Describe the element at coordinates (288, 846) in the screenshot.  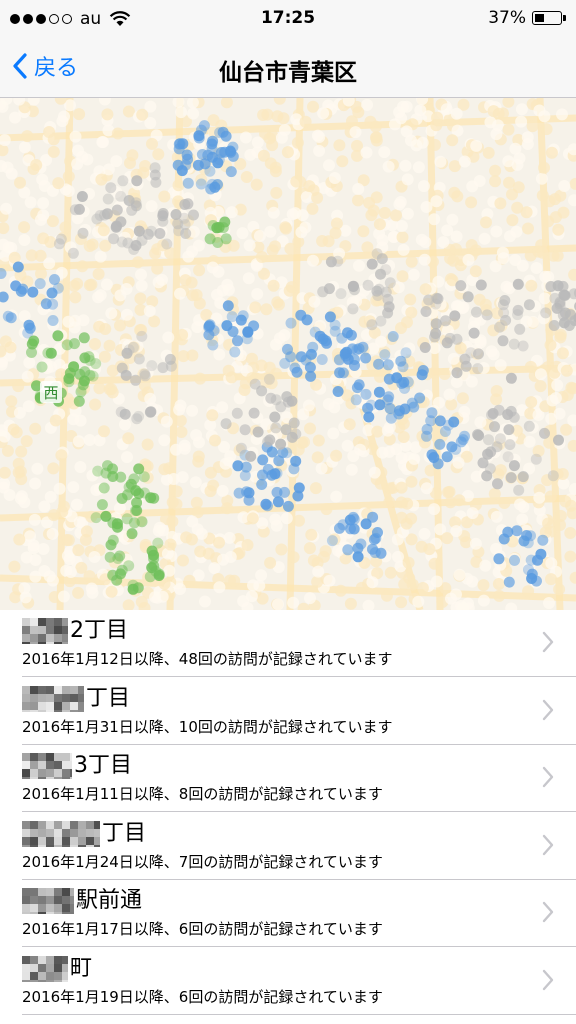
I see `list-item: 丁目 2016年1月24日以降、7回の訪問が記録されています` at that location.